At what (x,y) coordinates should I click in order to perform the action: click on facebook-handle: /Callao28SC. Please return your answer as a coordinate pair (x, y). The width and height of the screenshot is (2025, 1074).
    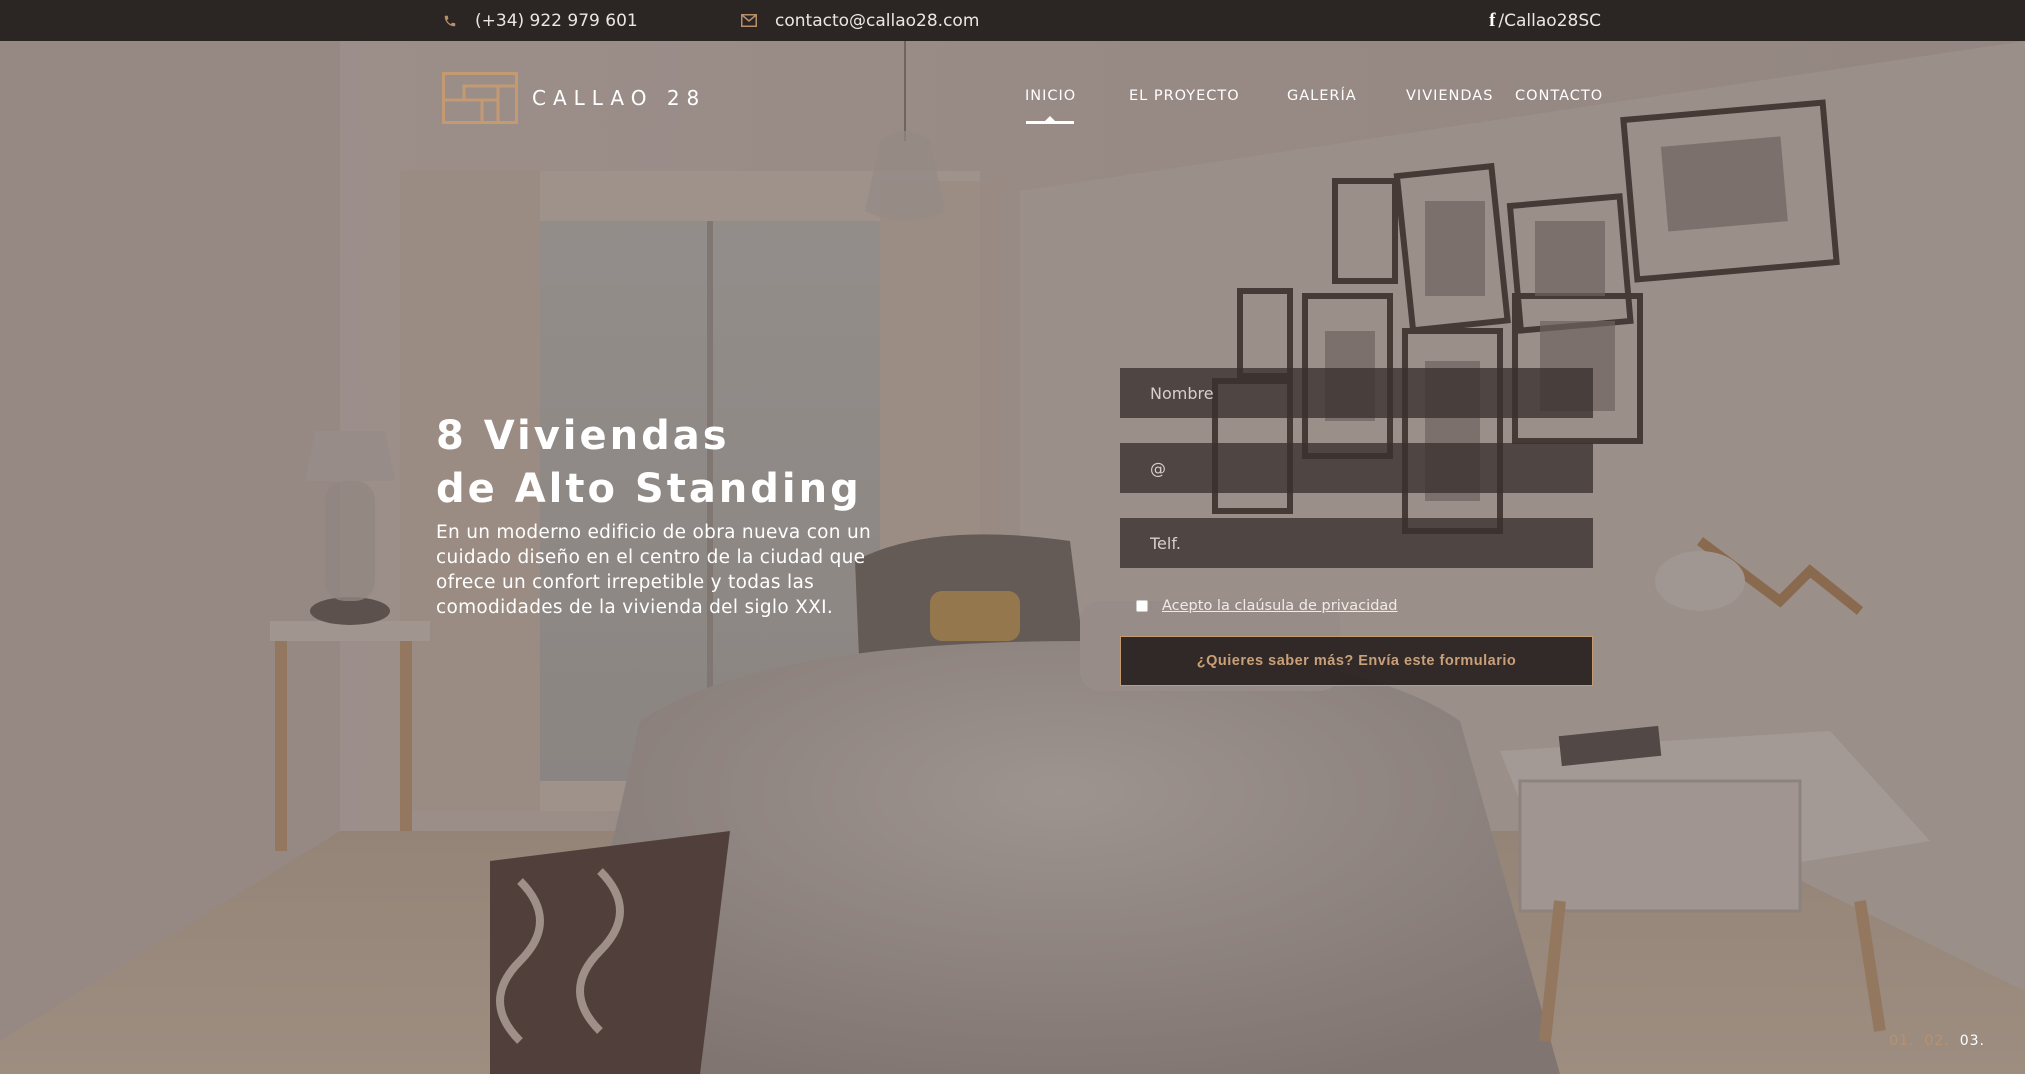
    Looking at the image, I should click on (1549, 20).